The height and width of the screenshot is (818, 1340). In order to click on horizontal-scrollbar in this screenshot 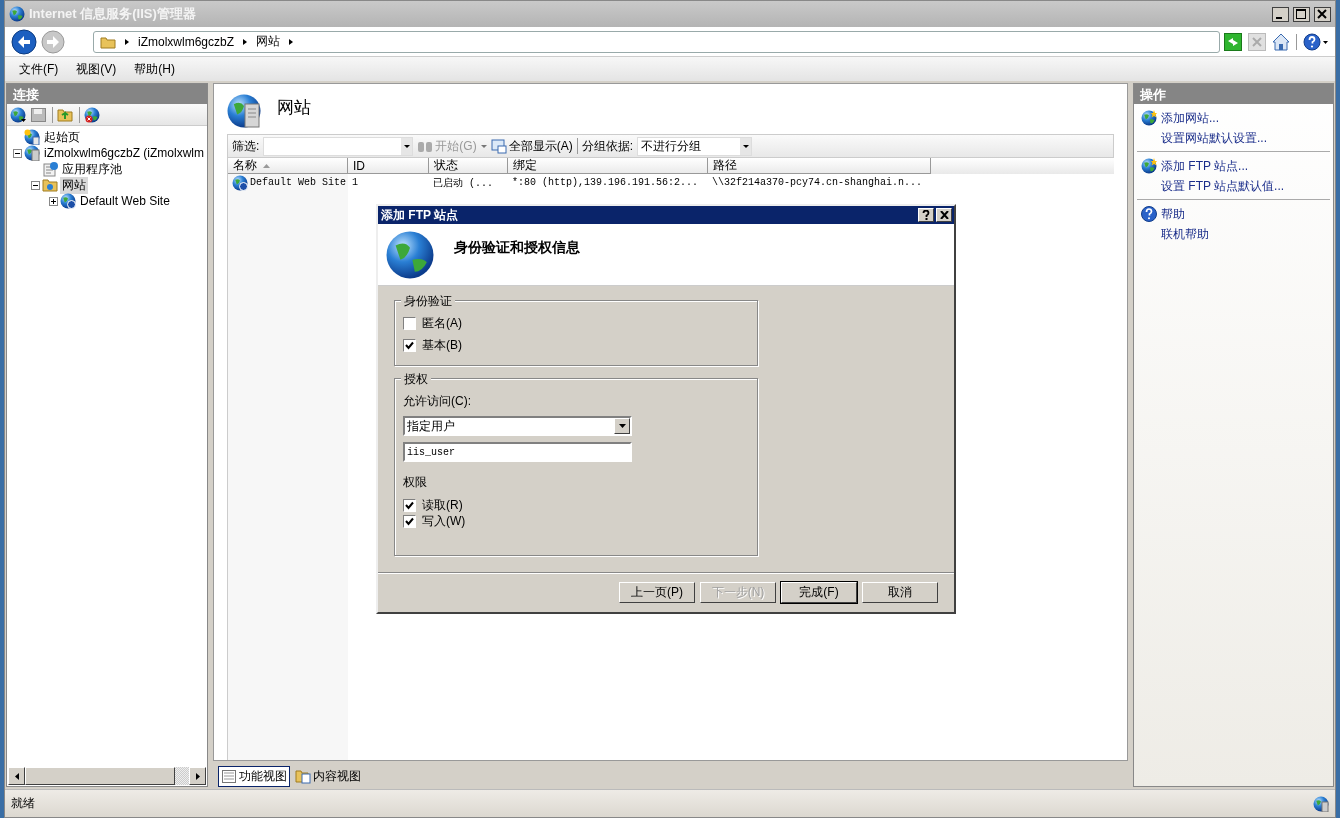, I will do `click(107, 776)`.